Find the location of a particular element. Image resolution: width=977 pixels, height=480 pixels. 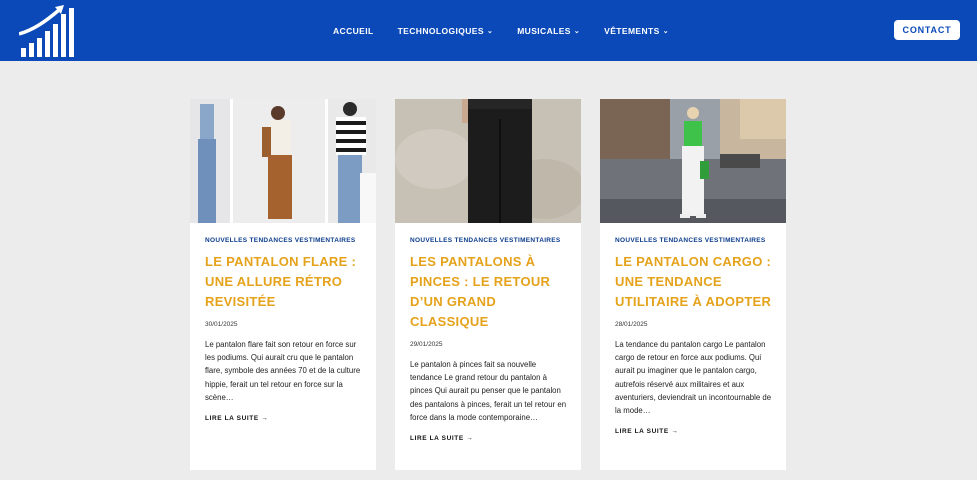

contact-button: CONTACT is located at coordinates (927, 30).